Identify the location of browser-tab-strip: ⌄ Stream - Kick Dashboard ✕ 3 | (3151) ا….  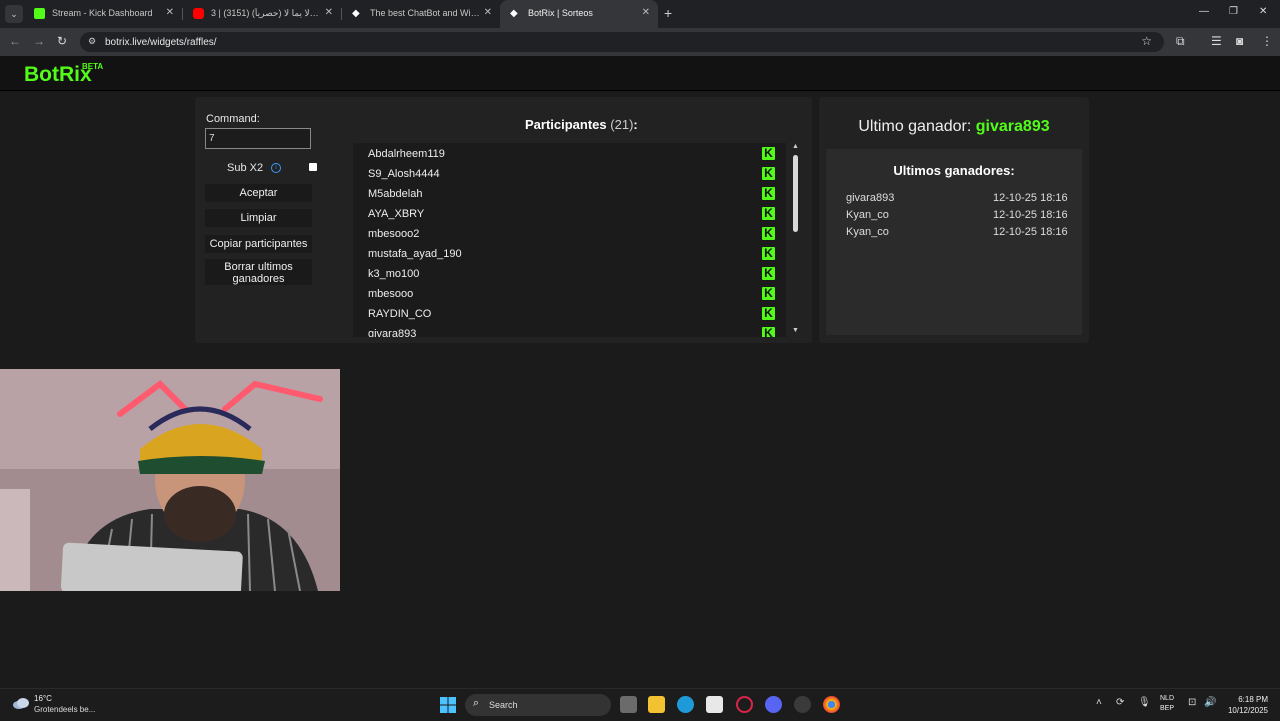
(640, 14).